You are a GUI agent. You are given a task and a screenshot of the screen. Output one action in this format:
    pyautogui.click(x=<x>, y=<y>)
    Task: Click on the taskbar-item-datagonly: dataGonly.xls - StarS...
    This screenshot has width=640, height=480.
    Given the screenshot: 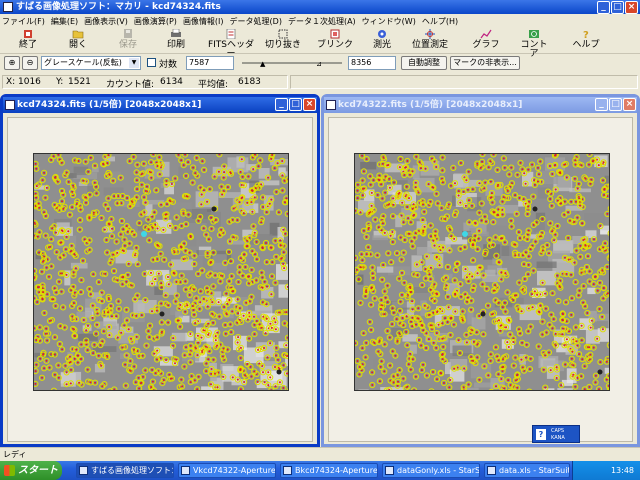 What is the action you would take?
    pyautogui.click(x=431, y=470)
    